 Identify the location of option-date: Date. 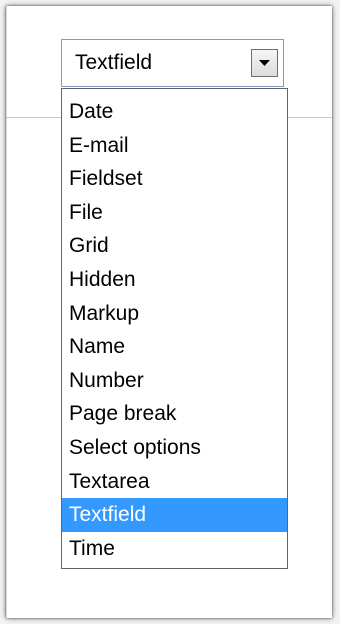
(174, 112).